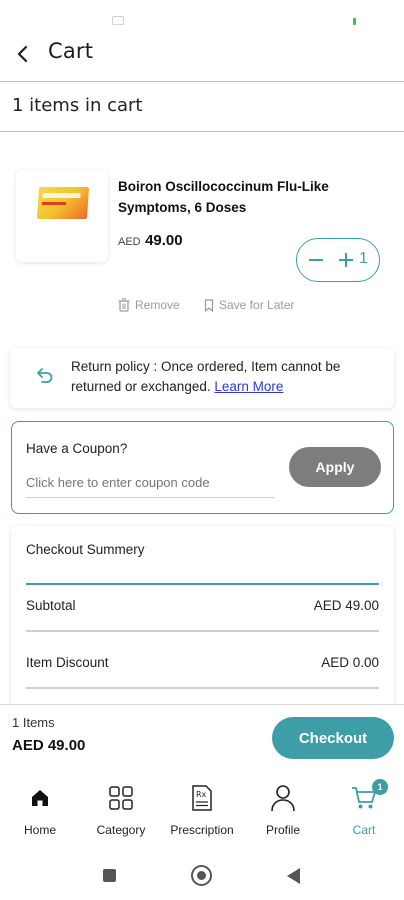  What do you see at coordinates (202, 467) in the screenshot?
I see `coupon-card: Have a Coupon? Apply` at bounding box center [202, 467].